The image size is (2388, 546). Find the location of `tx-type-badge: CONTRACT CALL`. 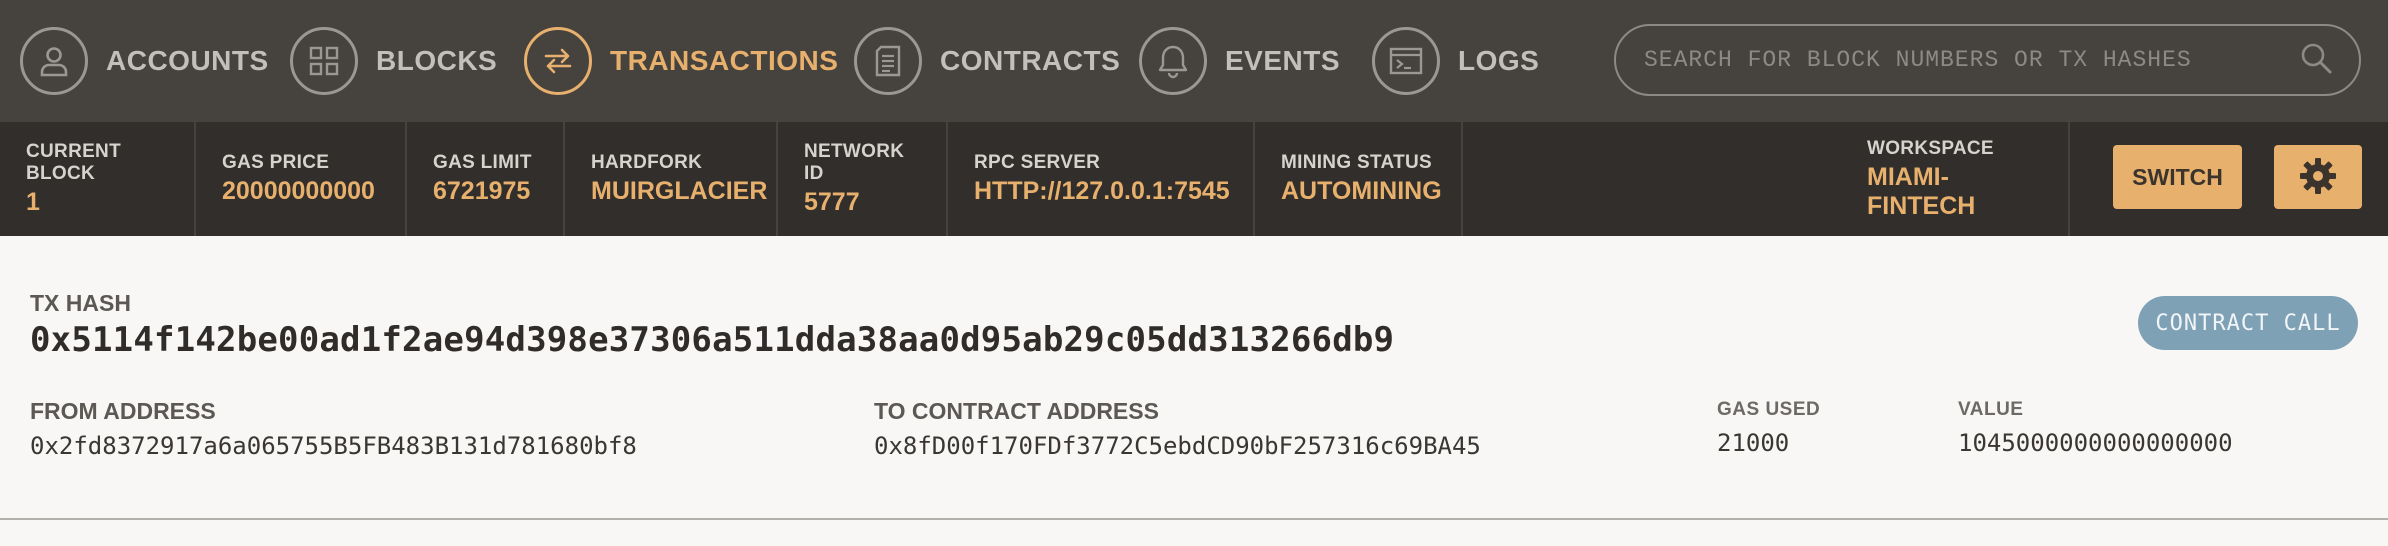

tx-type-badge: CONTRACT CALL is located at coordinates (2248, 323).